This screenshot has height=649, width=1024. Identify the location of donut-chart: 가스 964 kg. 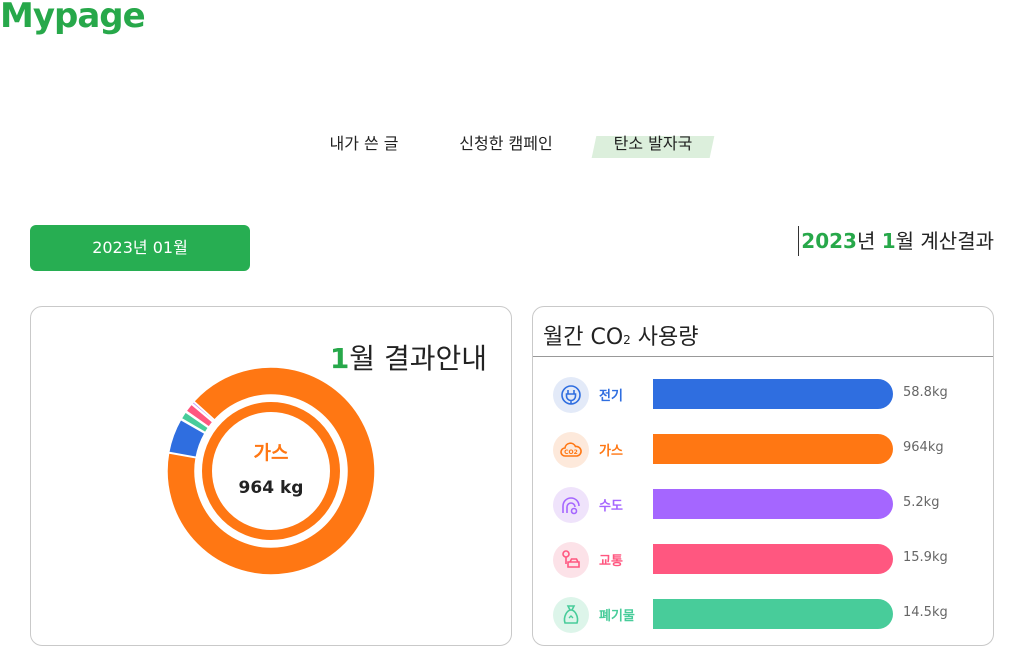
(271, 471).